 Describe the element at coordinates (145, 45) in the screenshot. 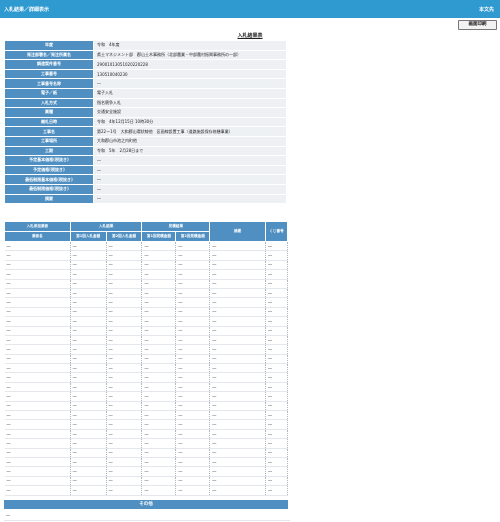

I see `info-row: 年度 令和 4年度` at that location.